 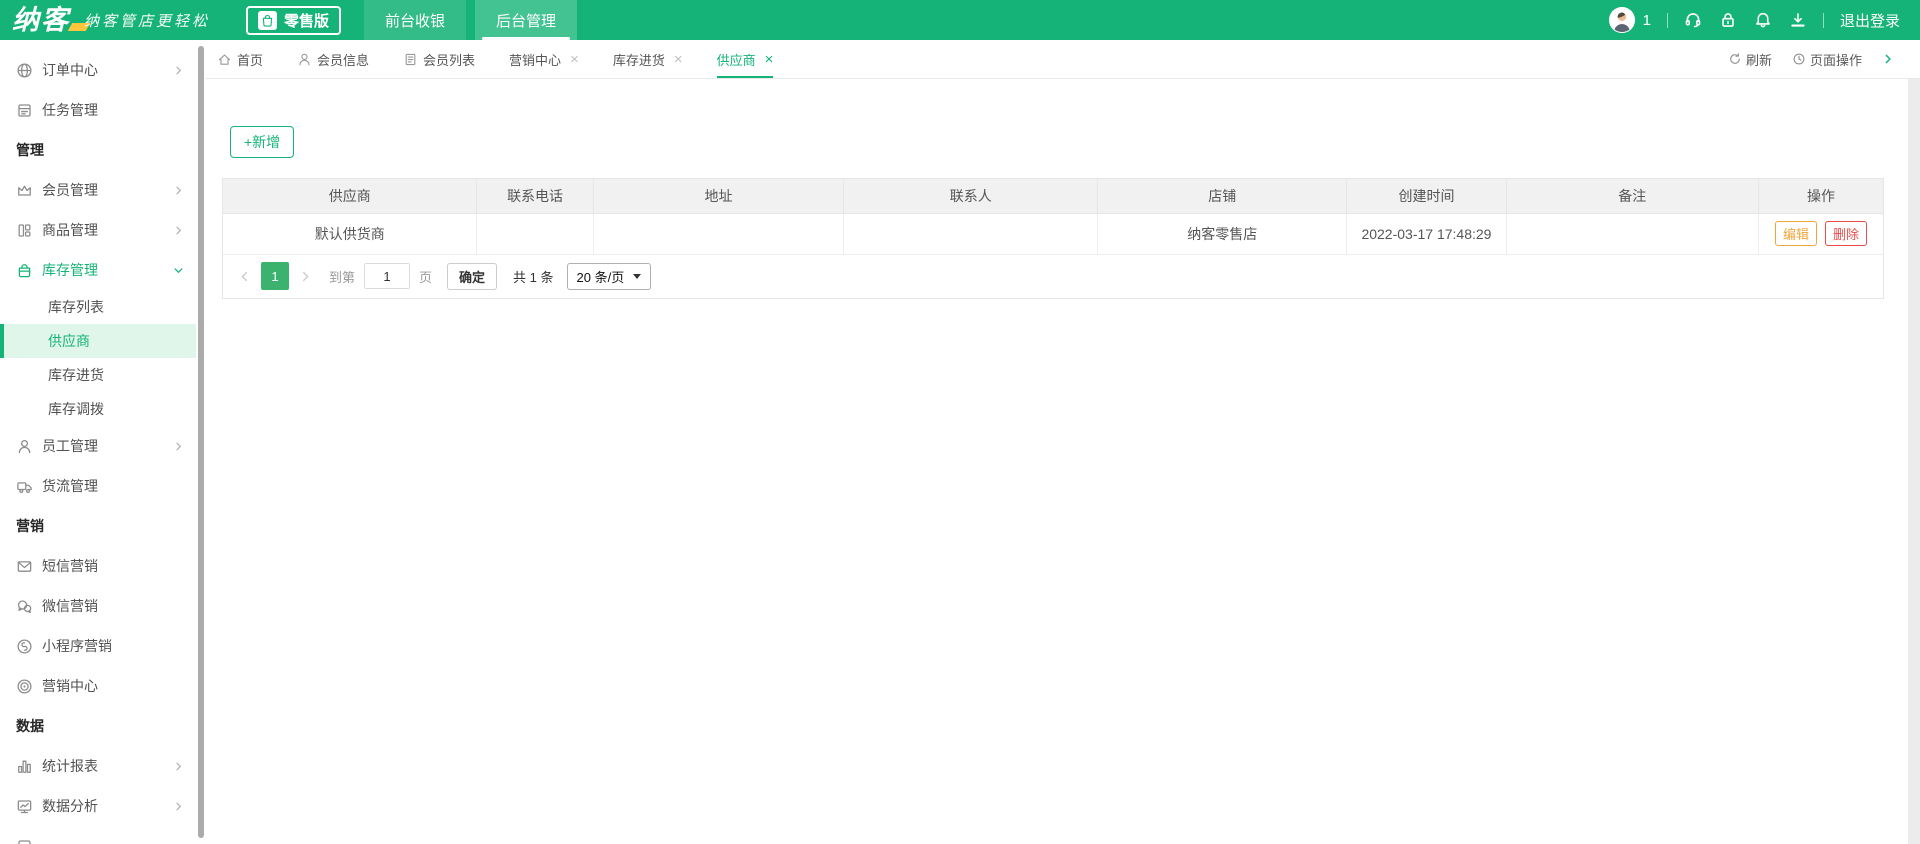 What do you see at coordinates (333, 59) in the screenshot?
I see `tab-1: 会员信息` at bounding box center [333, 59].